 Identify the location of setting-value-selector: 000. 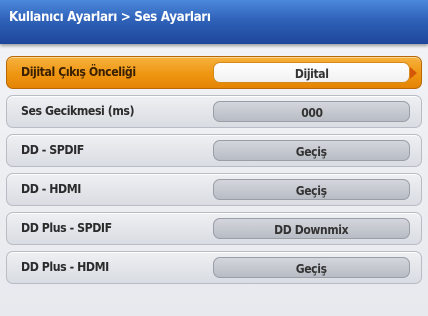
(311, 111).